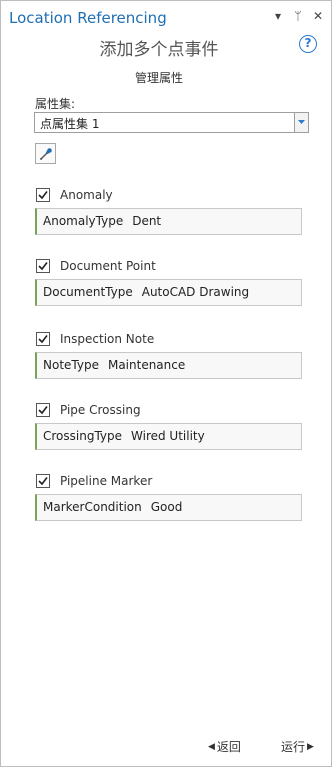  Describe the element at coordinates (171, 122) in the screenshot. I see `attribute-set-dropdown: 点属性集 1` at that location.